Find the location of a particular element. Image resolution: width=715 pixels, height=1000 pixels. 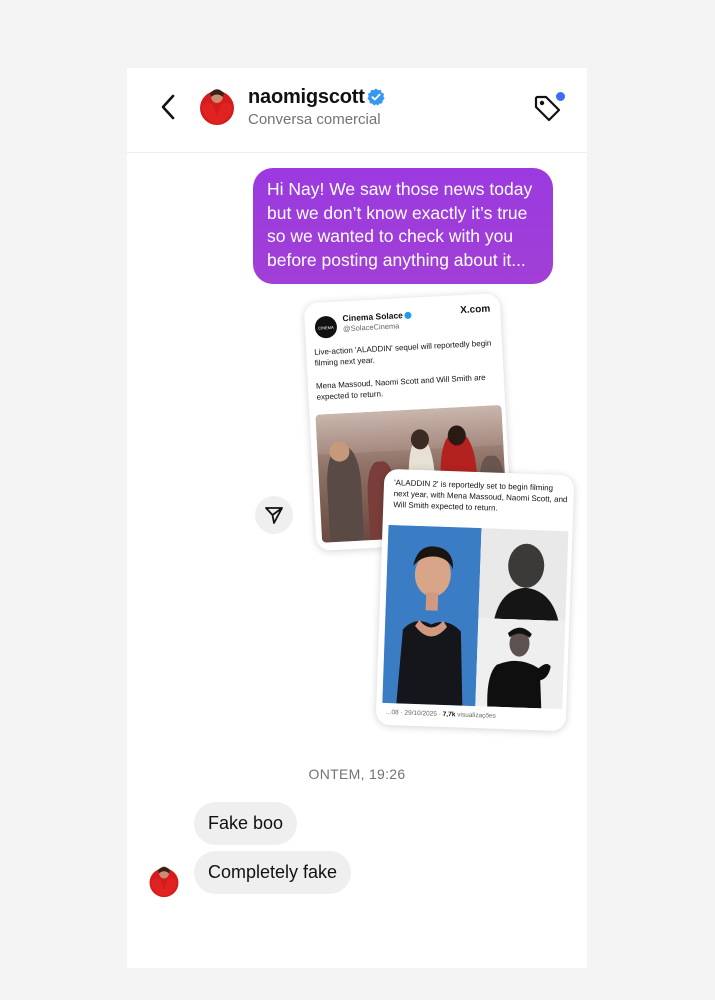

share-button is located at coordinates (274, 515).